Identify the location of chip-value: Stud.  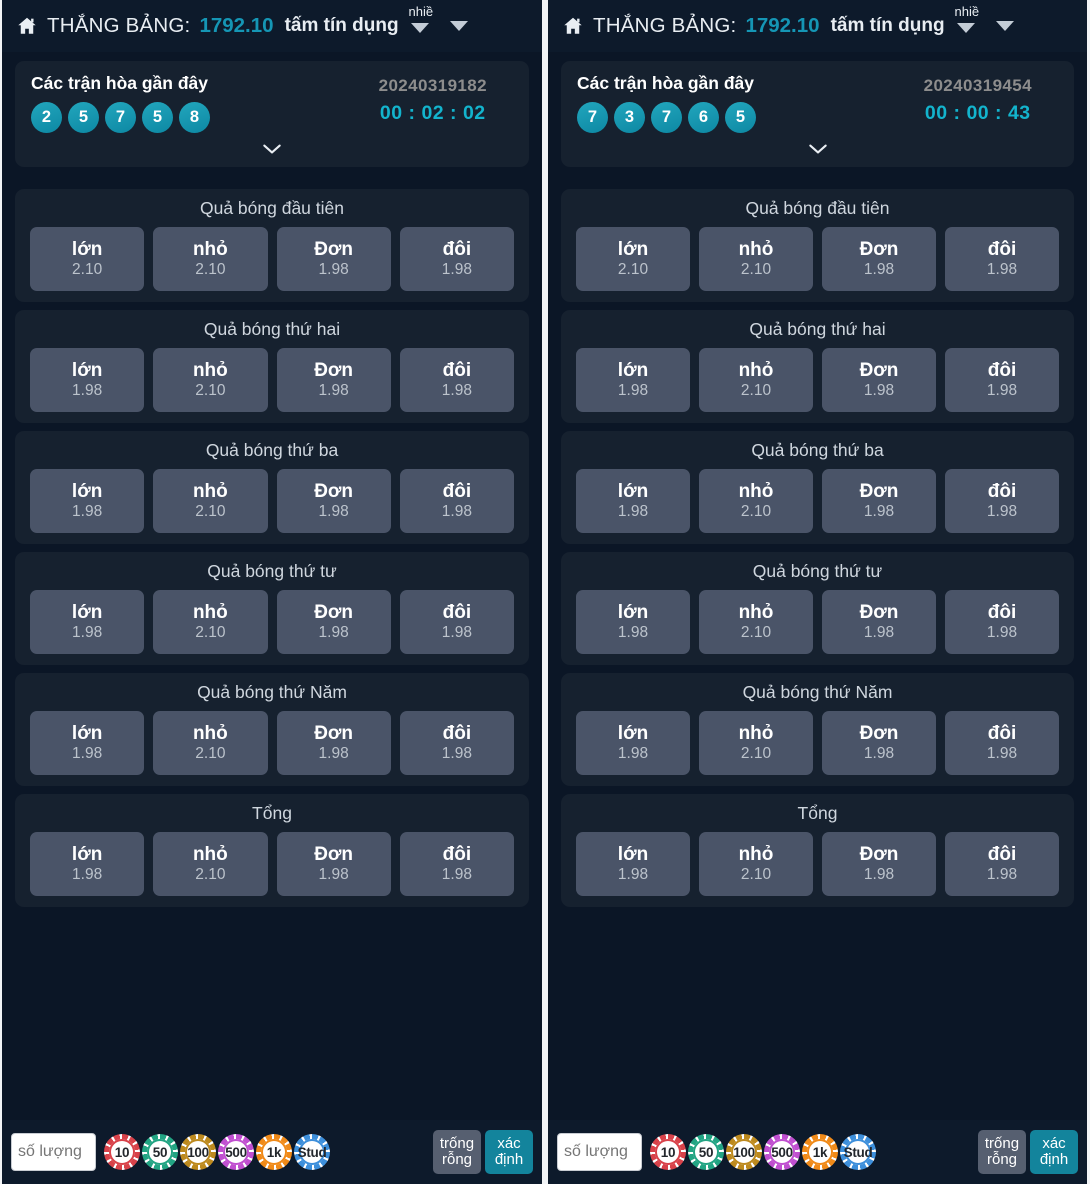
(312, 1152).